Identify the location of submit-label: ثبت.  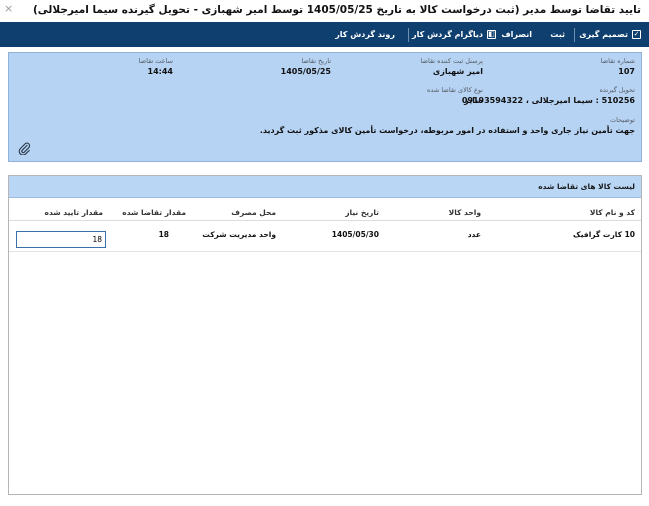
(557, 34).